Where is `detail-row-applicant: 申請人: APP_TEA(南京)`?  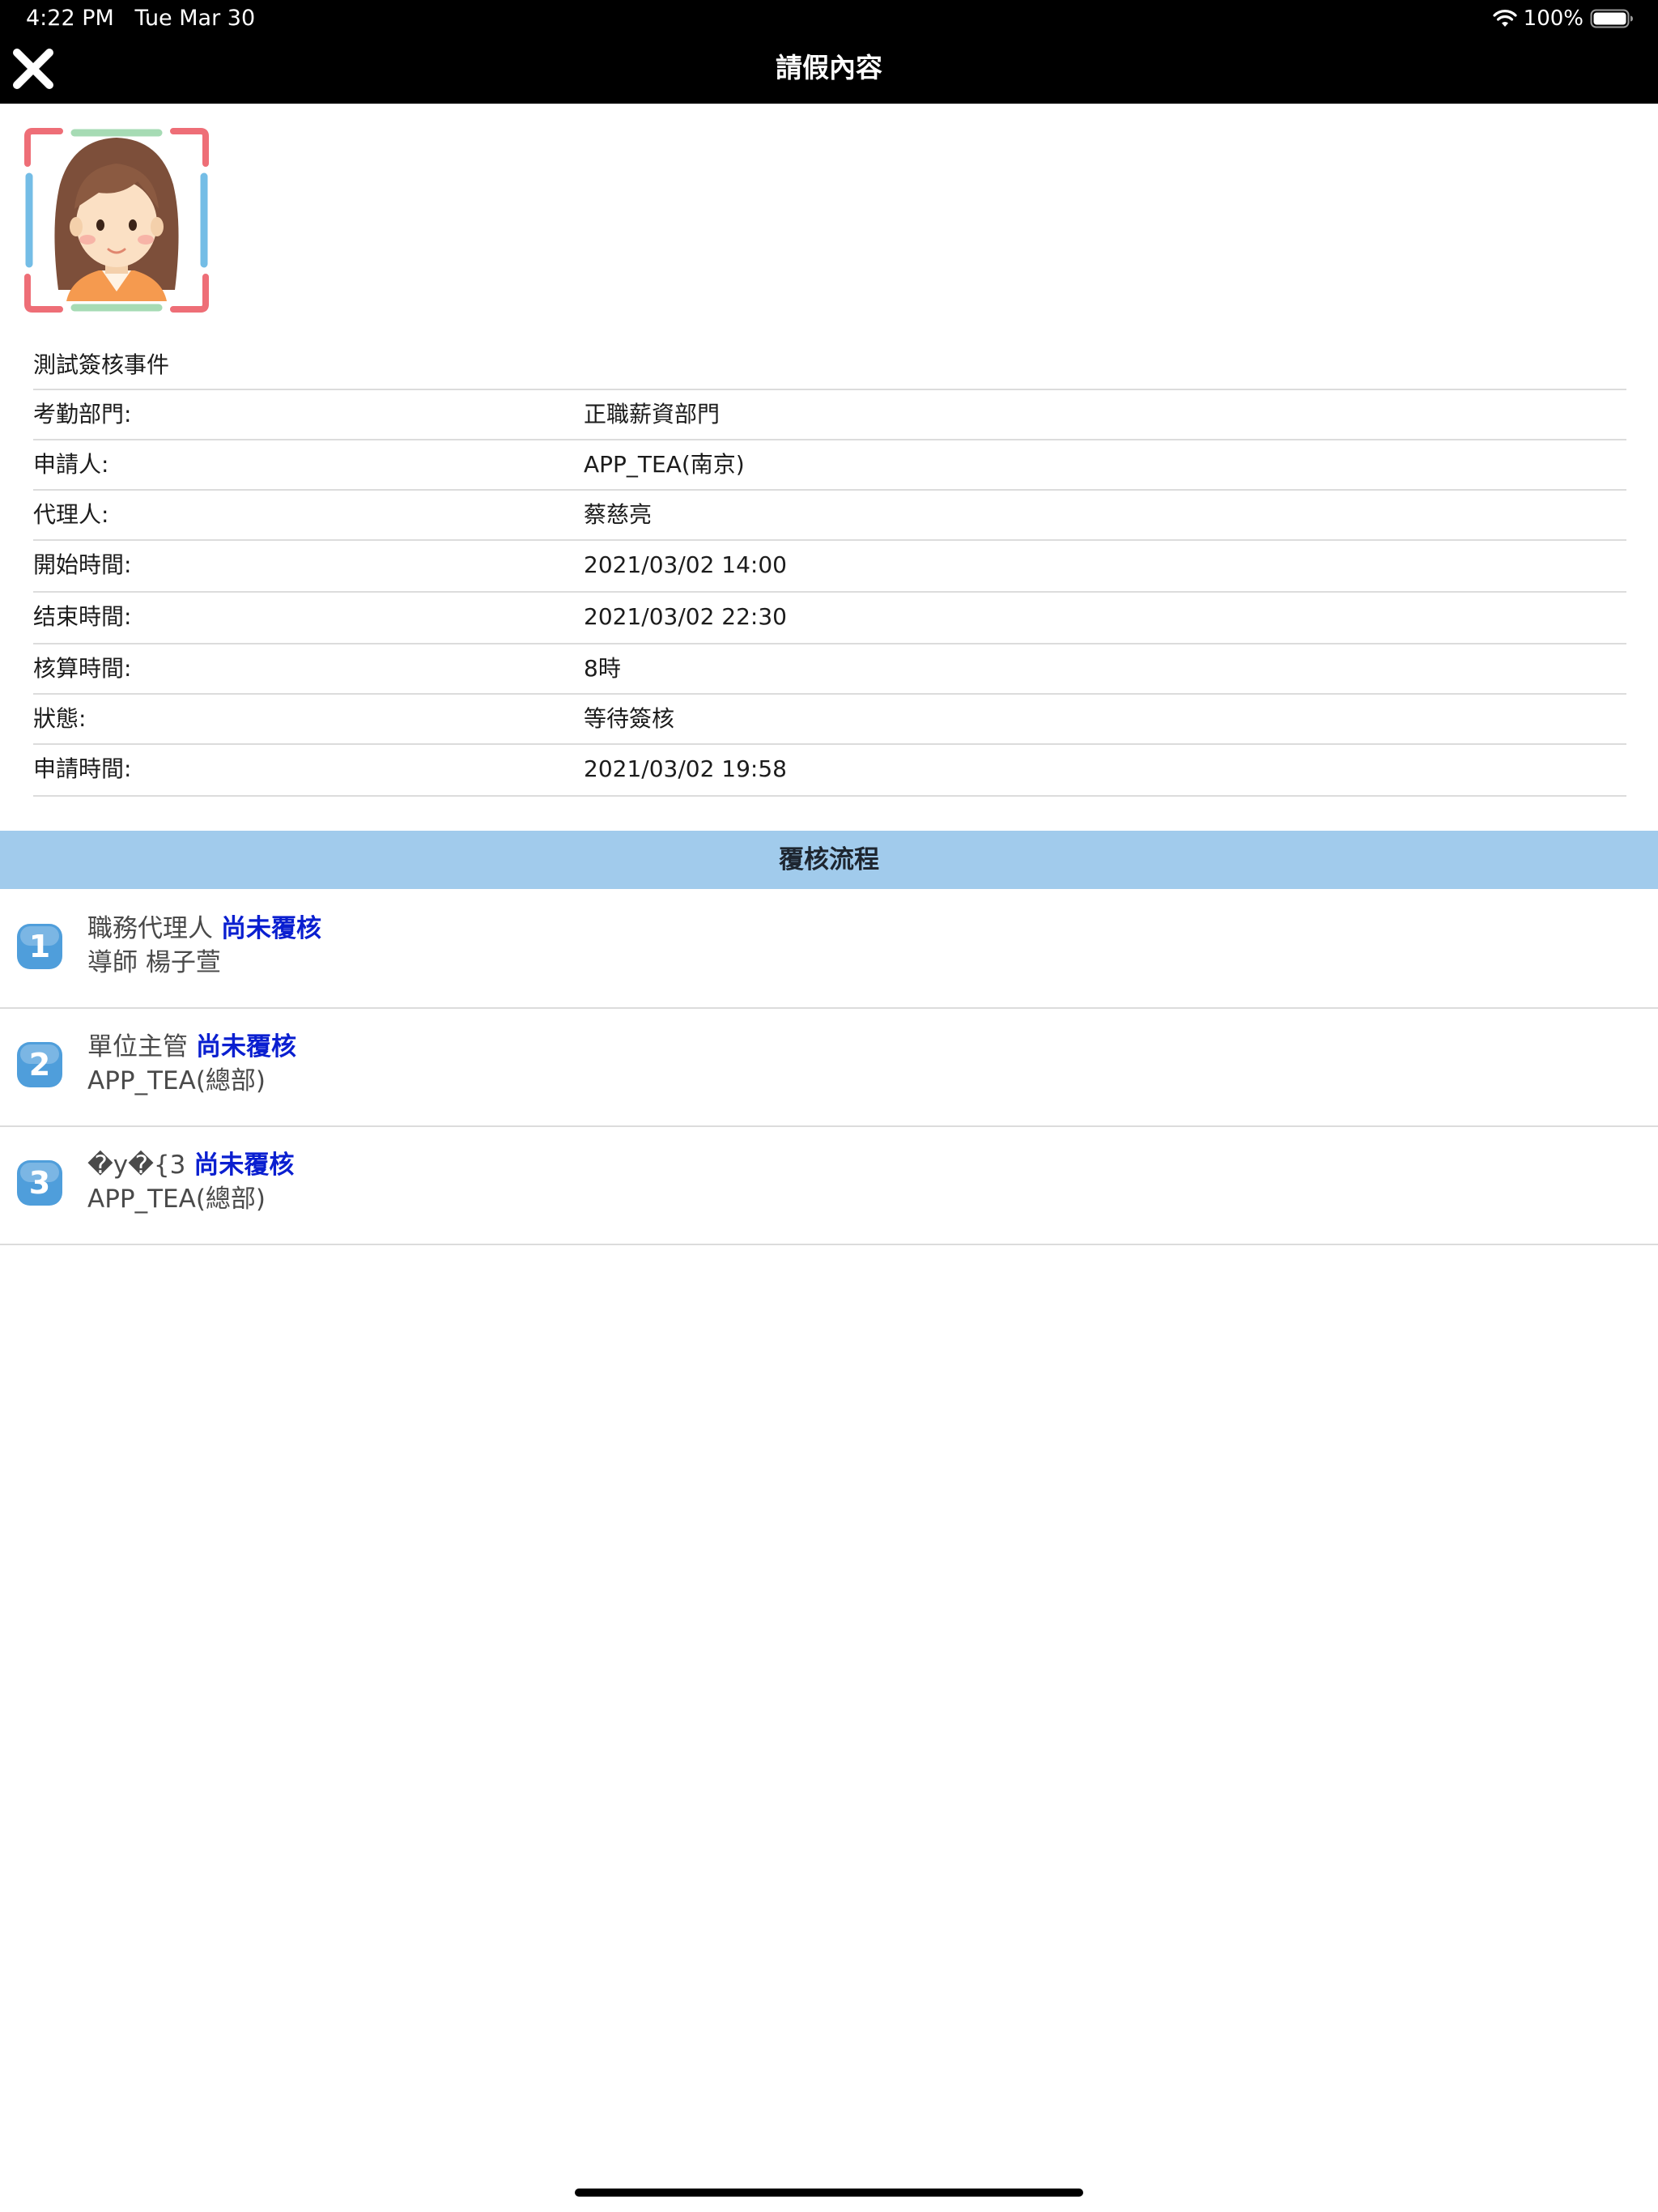 detail-row-applicant: 申請人: APP_TEA(南京) is located at coordinates (829, 459).